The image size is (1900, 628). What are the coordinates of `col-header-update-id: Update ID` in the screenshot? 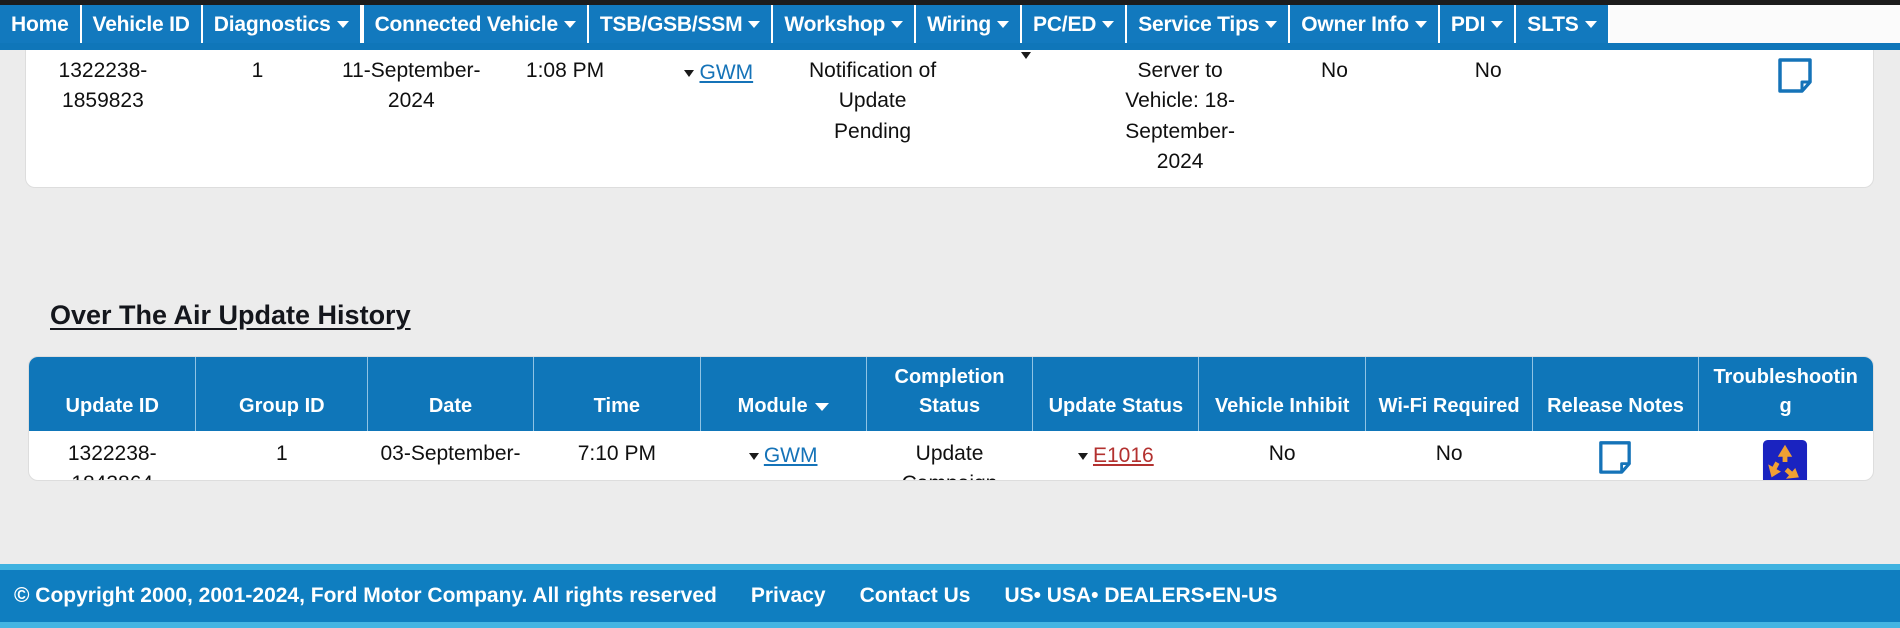 It's located at (113, 394).